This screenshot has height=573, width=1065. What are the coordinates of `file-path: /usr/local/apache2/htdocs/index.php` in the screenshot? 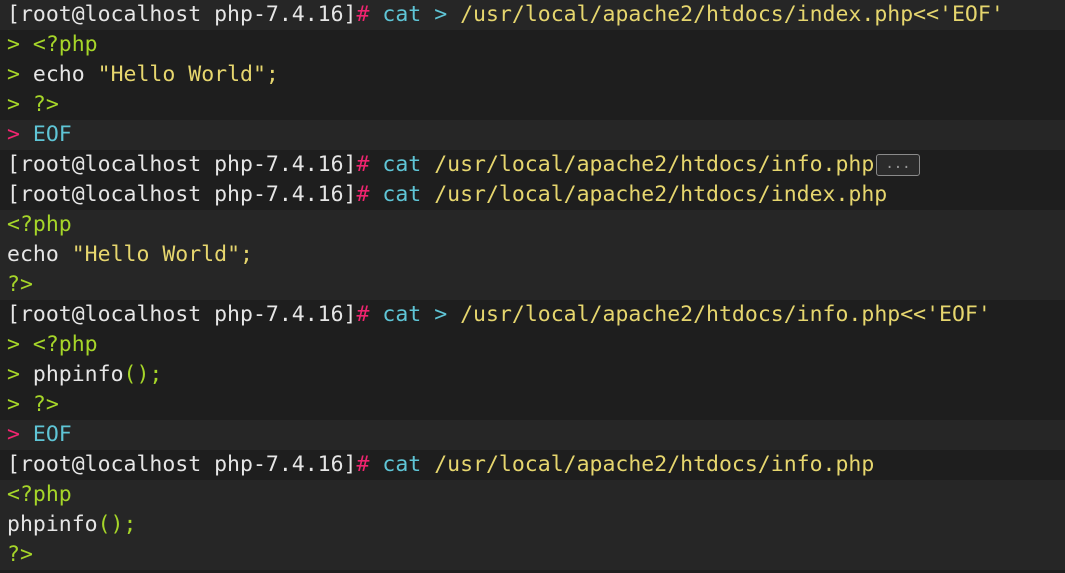 It's located at (661, 194).